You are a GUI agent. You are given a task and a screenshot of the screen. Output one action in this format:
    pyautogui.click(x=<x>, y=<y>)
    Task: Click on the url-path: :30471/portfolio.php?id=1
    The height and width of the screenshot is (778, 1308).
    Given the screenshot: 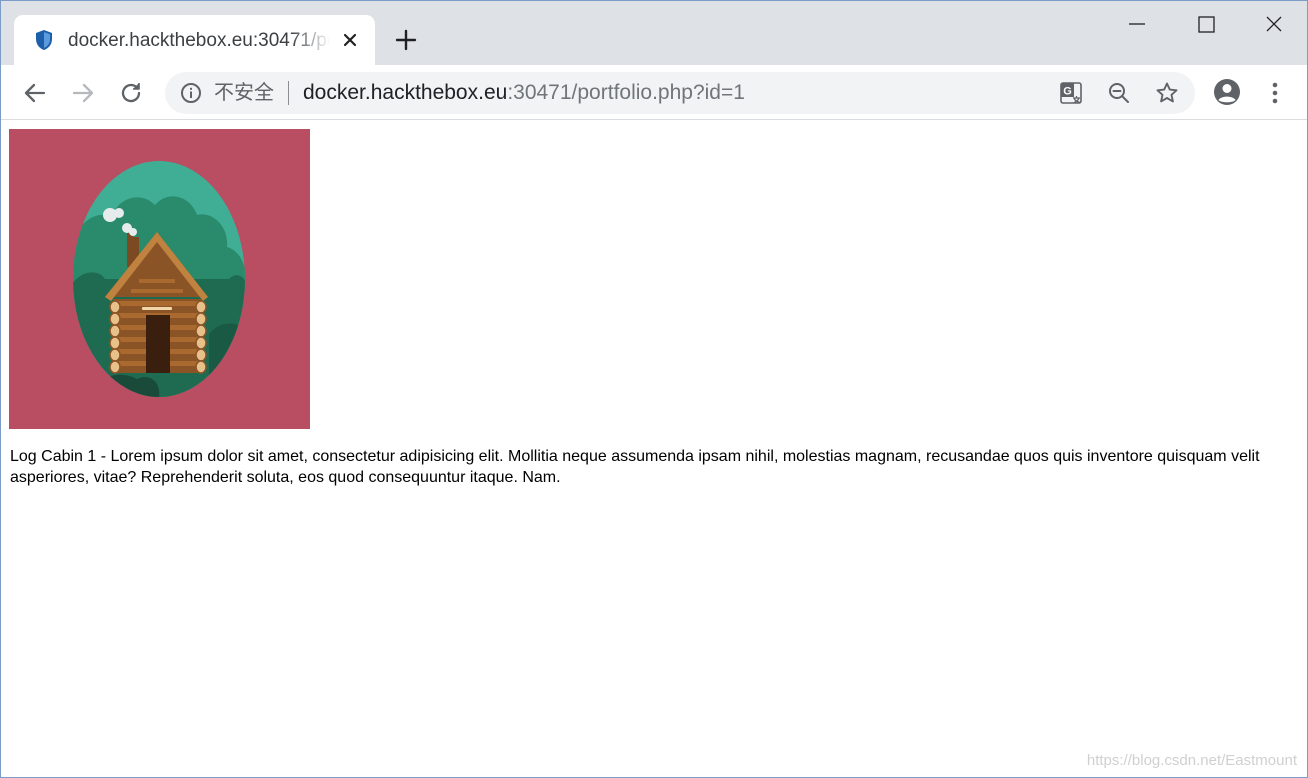 What is the action you would take?
    pyautogui.click(x=626, y=92)
    